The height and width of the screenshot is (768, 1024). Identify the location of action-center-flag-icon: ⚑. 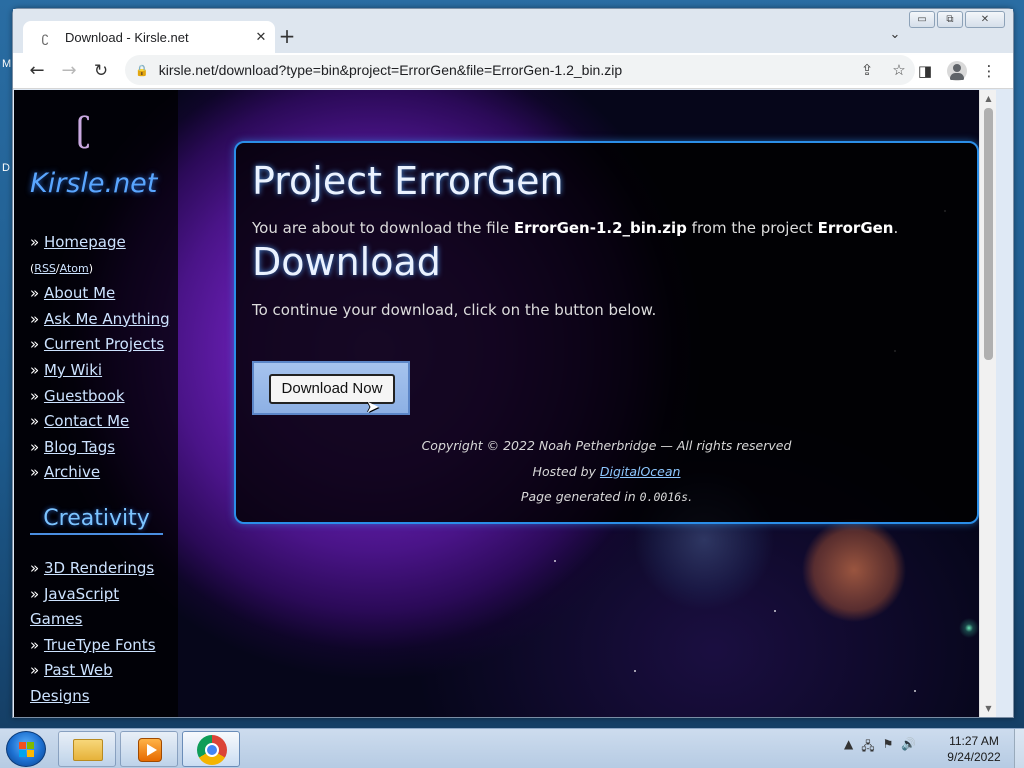
(888, 747).